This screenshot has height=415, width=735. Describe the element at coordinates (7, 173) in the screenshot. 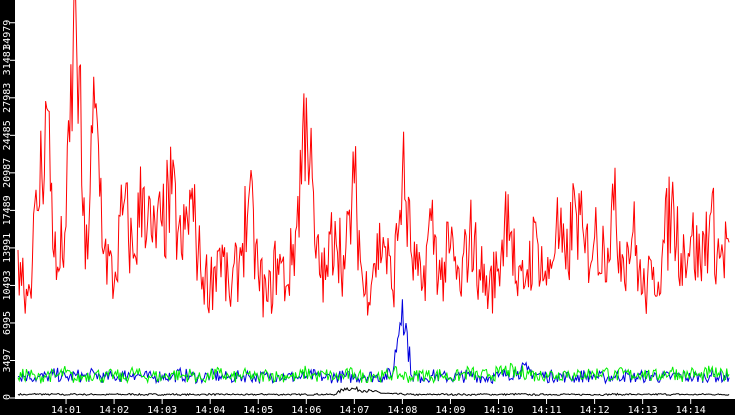

I see `y-tick-label: 20987` at that location.